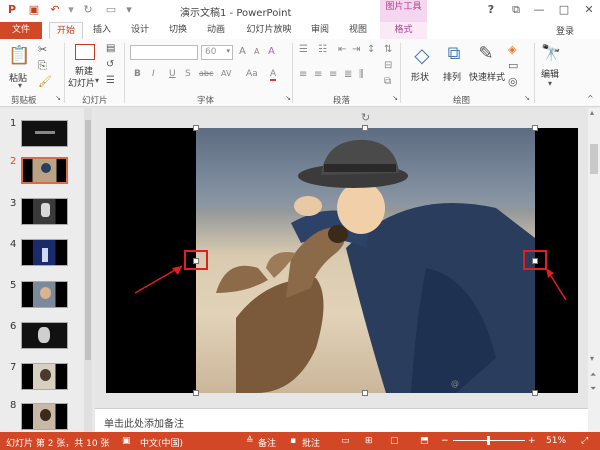 Image resolution: width=600 pixels, height=450 pixels. Describe the element at coordinates (256, 51) in the screenshot. I see `shrink-font-button: A` at that location.